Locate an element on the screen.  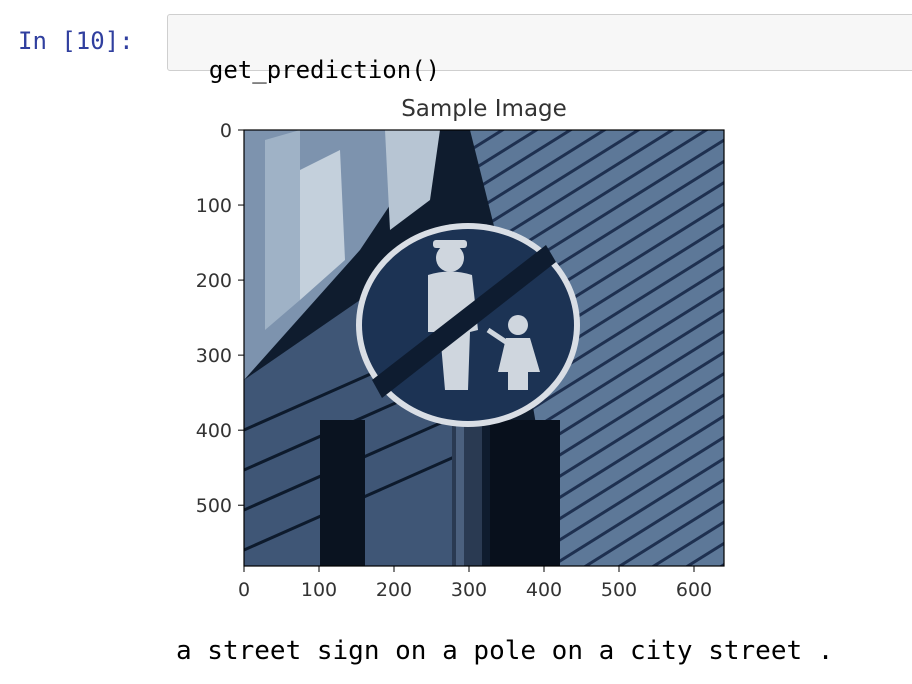
y-axis: 0 100 200 300 400 500 is located at coordinates (220, 318).